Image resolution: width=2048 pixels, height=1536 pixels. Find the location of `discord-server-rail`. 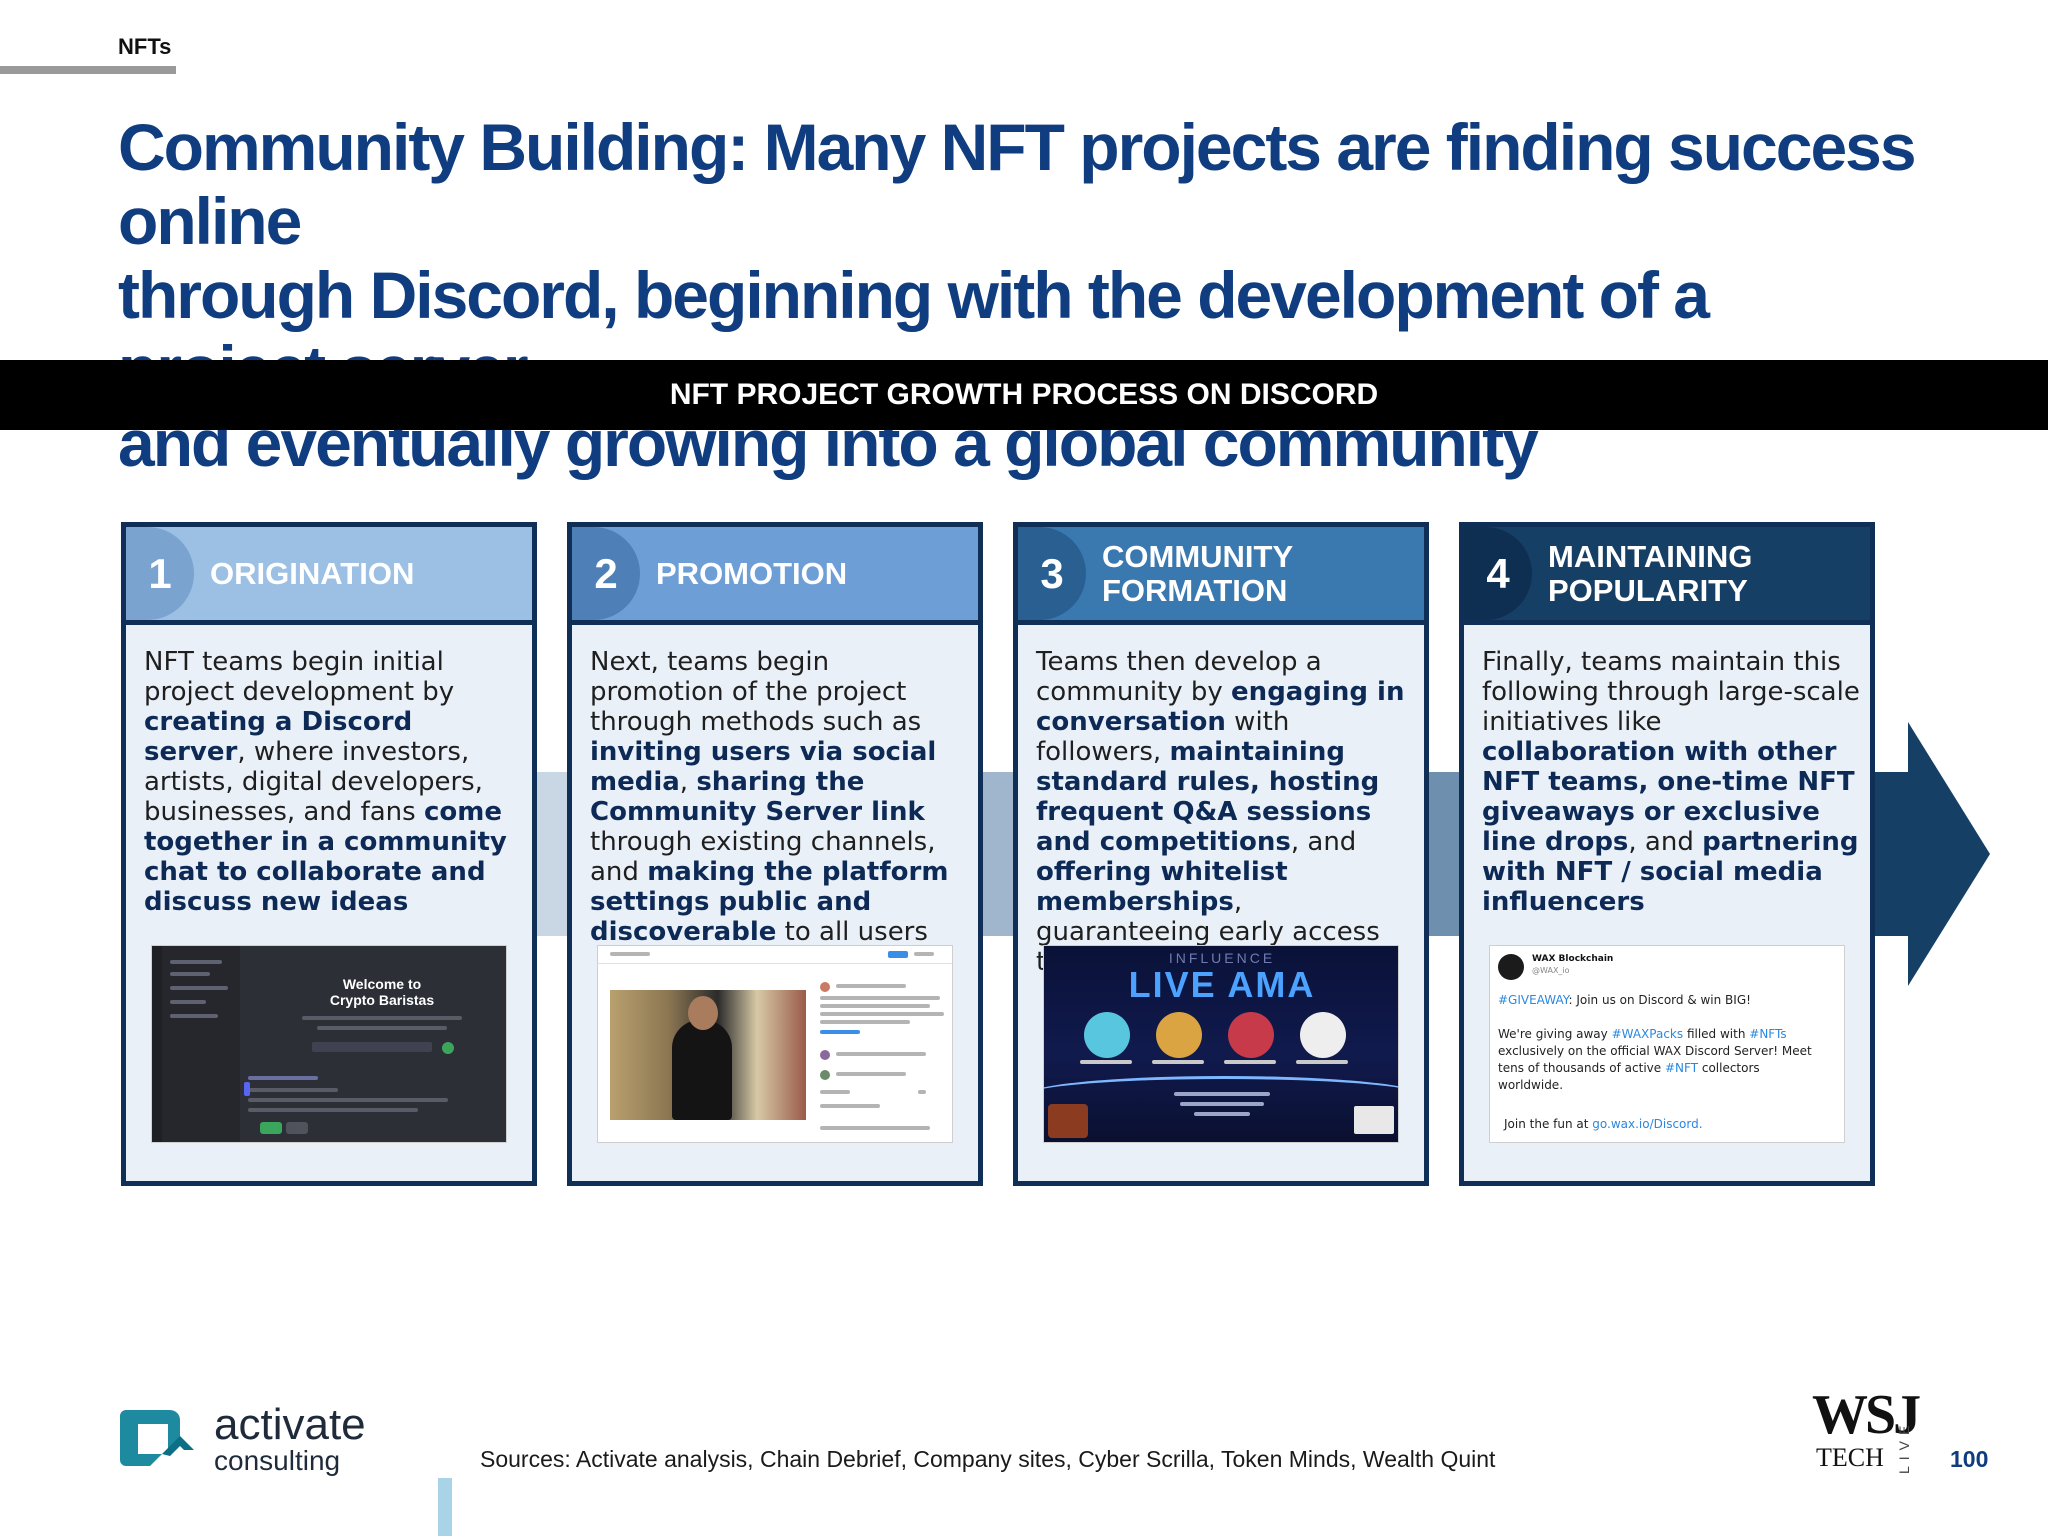

discord-server-rail is located at coordinates (157, 1044).